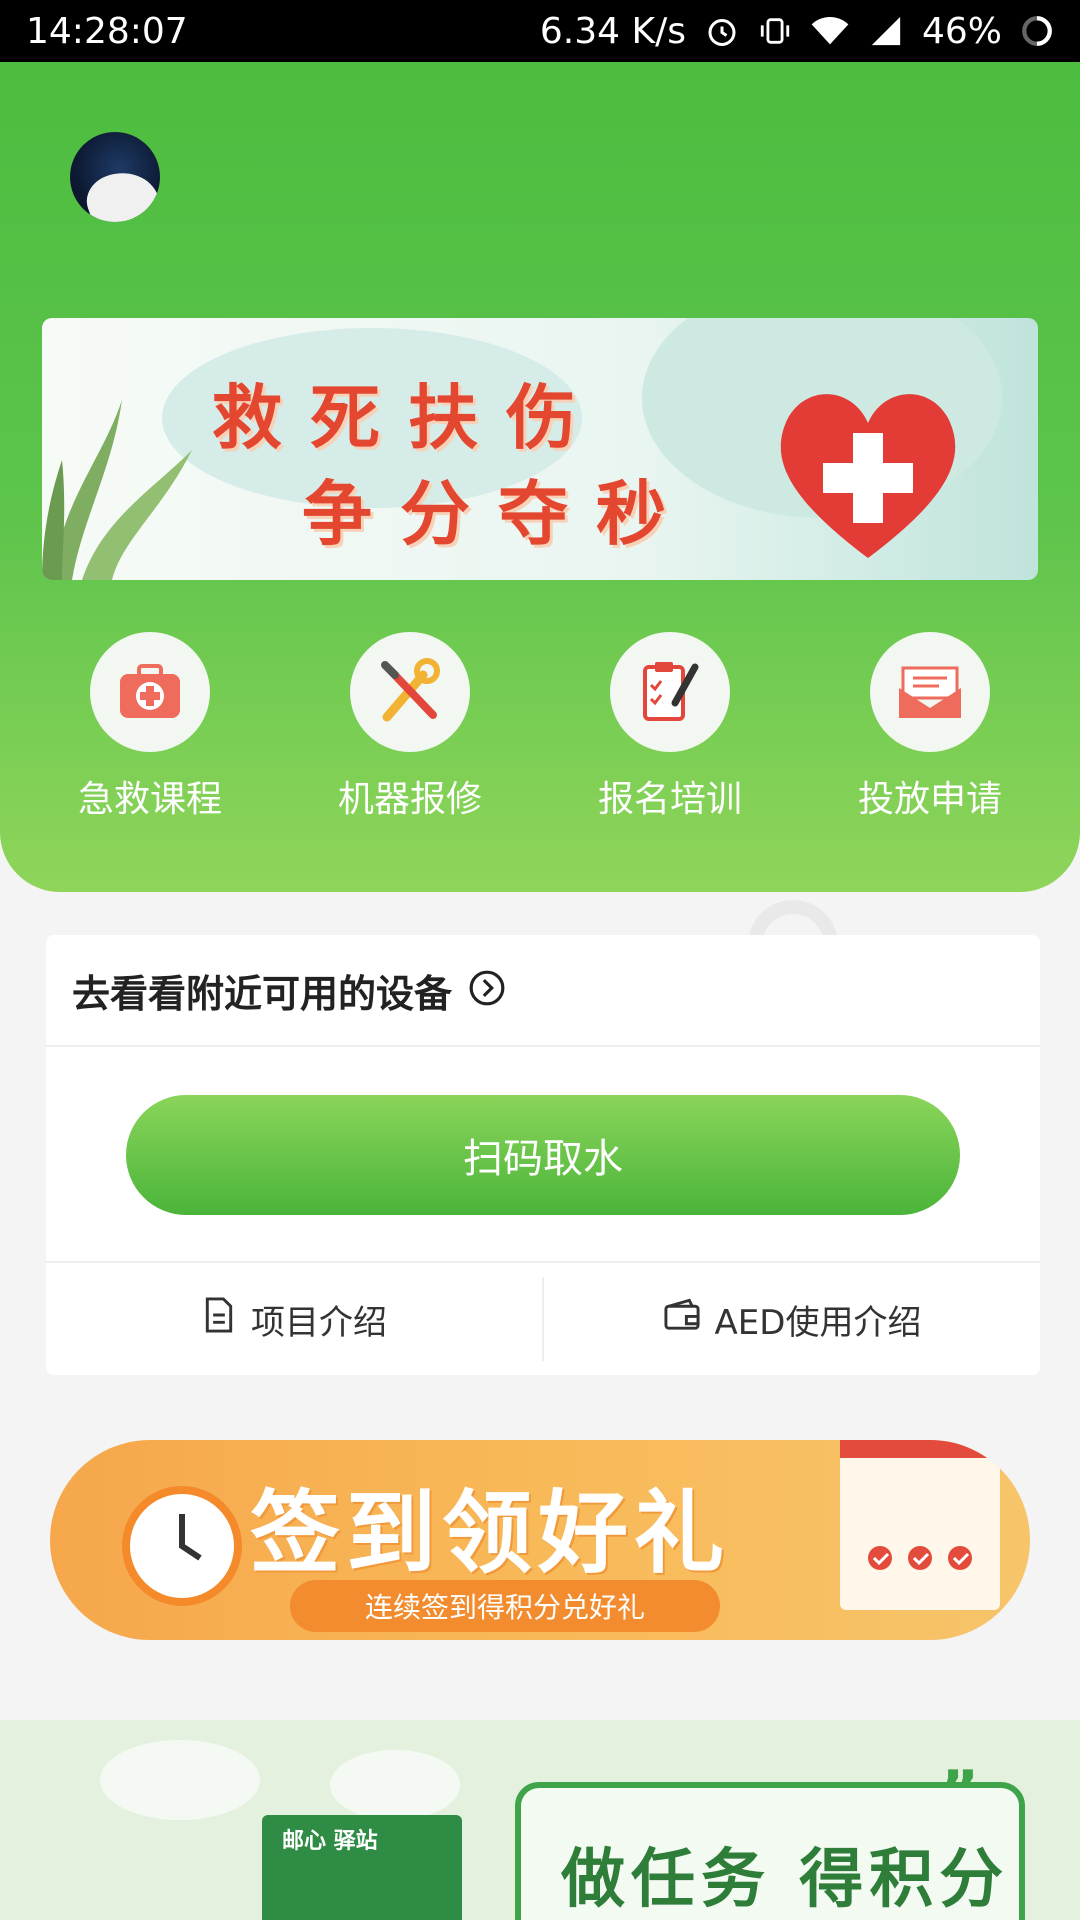  What do you see at coordinates (408, 417) in the screenshot?
I see `hero-line1: 救死扶伤` at bounding box center [408, 417].